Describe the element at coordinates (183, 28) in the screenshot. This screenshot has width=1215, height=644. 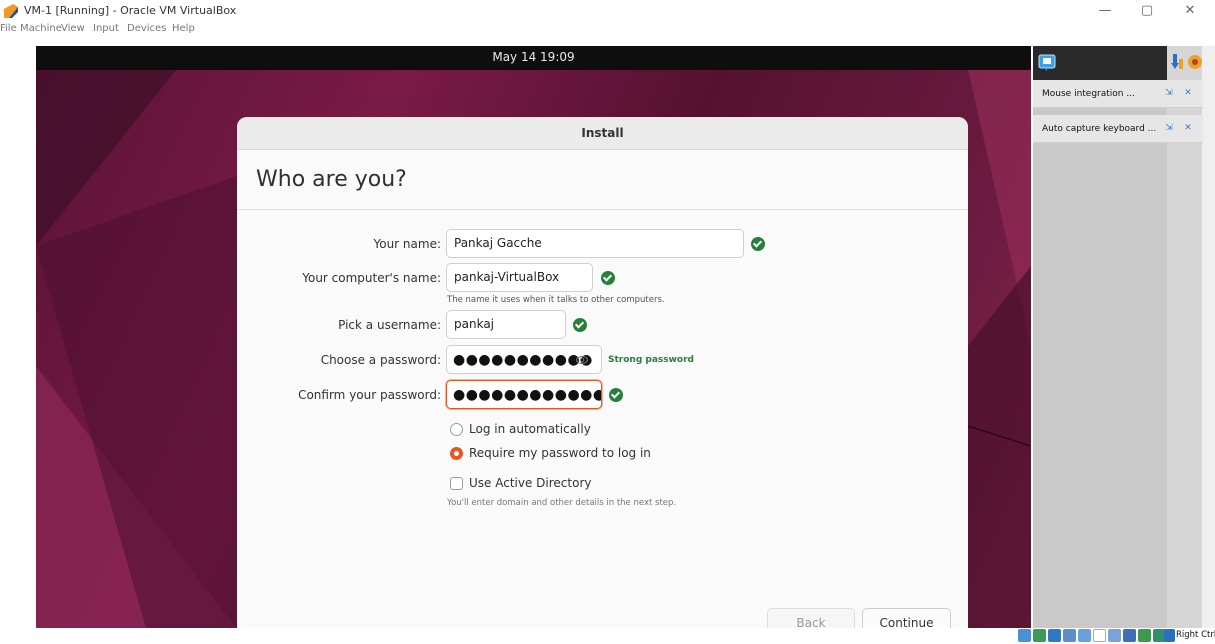
I see `menu-help: Help` at that location.